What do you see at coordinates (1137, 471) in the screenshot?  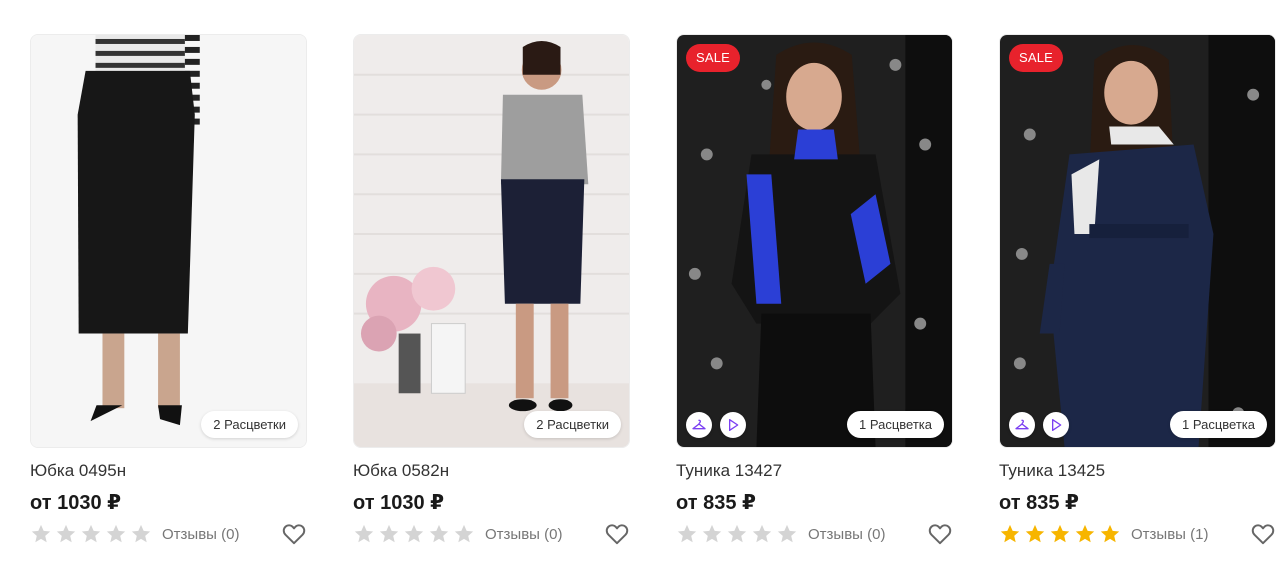 I see `product-title: Туника 13425` at bounding box center [1137, 471].